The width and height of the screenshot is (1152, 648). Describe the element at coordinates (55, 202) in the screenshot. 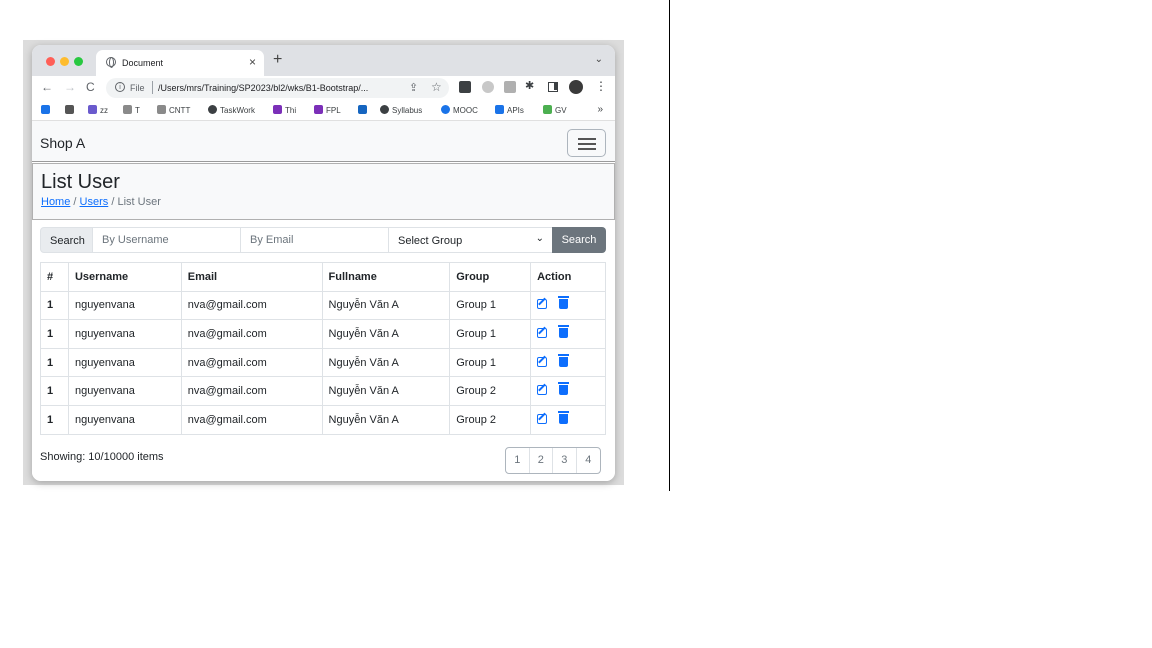

I see `breadcrumb-home-link: Home` at that location.